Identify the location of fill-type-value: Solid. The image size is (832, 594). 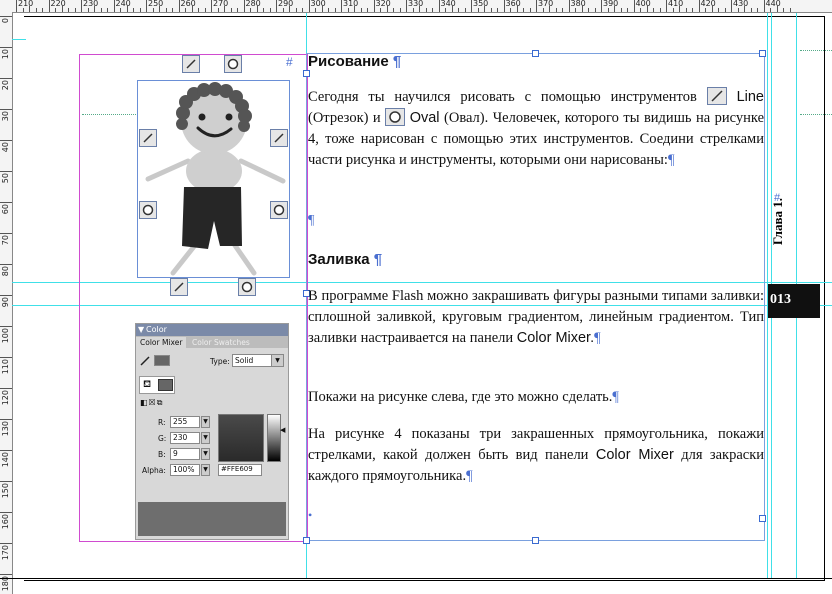
(244, 360).